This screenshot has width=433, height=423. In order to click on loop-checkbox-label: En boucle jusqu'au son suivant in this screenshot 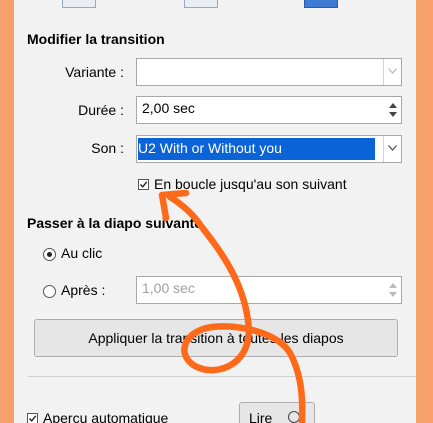, I will do `click(250, 184)`.